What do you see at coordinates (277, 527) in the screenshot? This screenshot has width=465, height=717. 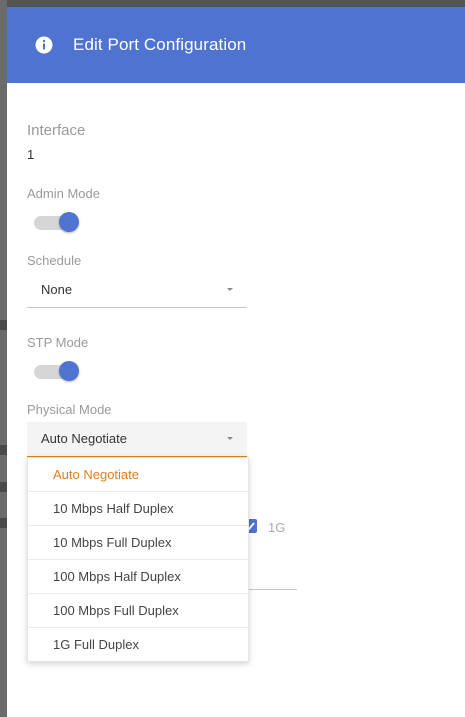 I see `speed-label: 1G` at bounding box center [277, 527].